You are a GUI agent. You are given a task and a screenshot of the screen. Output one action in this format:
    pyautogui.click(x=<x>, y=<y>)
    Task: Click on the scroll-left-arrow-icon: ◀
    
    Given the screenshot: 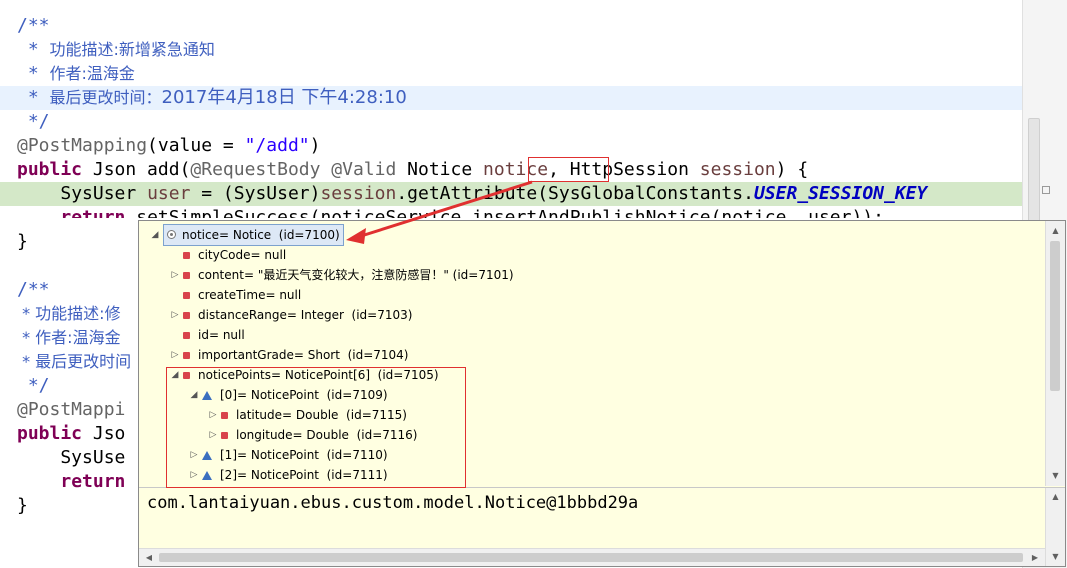 What is the action you would take?
    pyautogui.click(x=149, y=557)
    